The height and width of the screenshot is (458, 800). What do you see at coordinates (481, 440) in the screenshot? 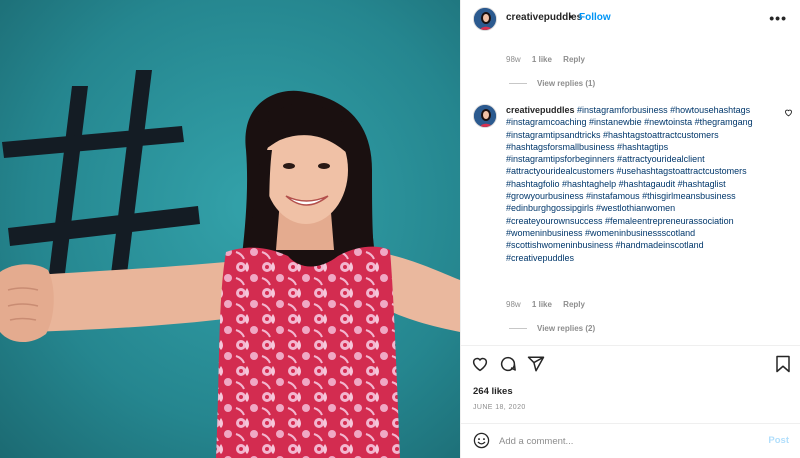
I see `emoji-icon` at bounding box center [481, 440].